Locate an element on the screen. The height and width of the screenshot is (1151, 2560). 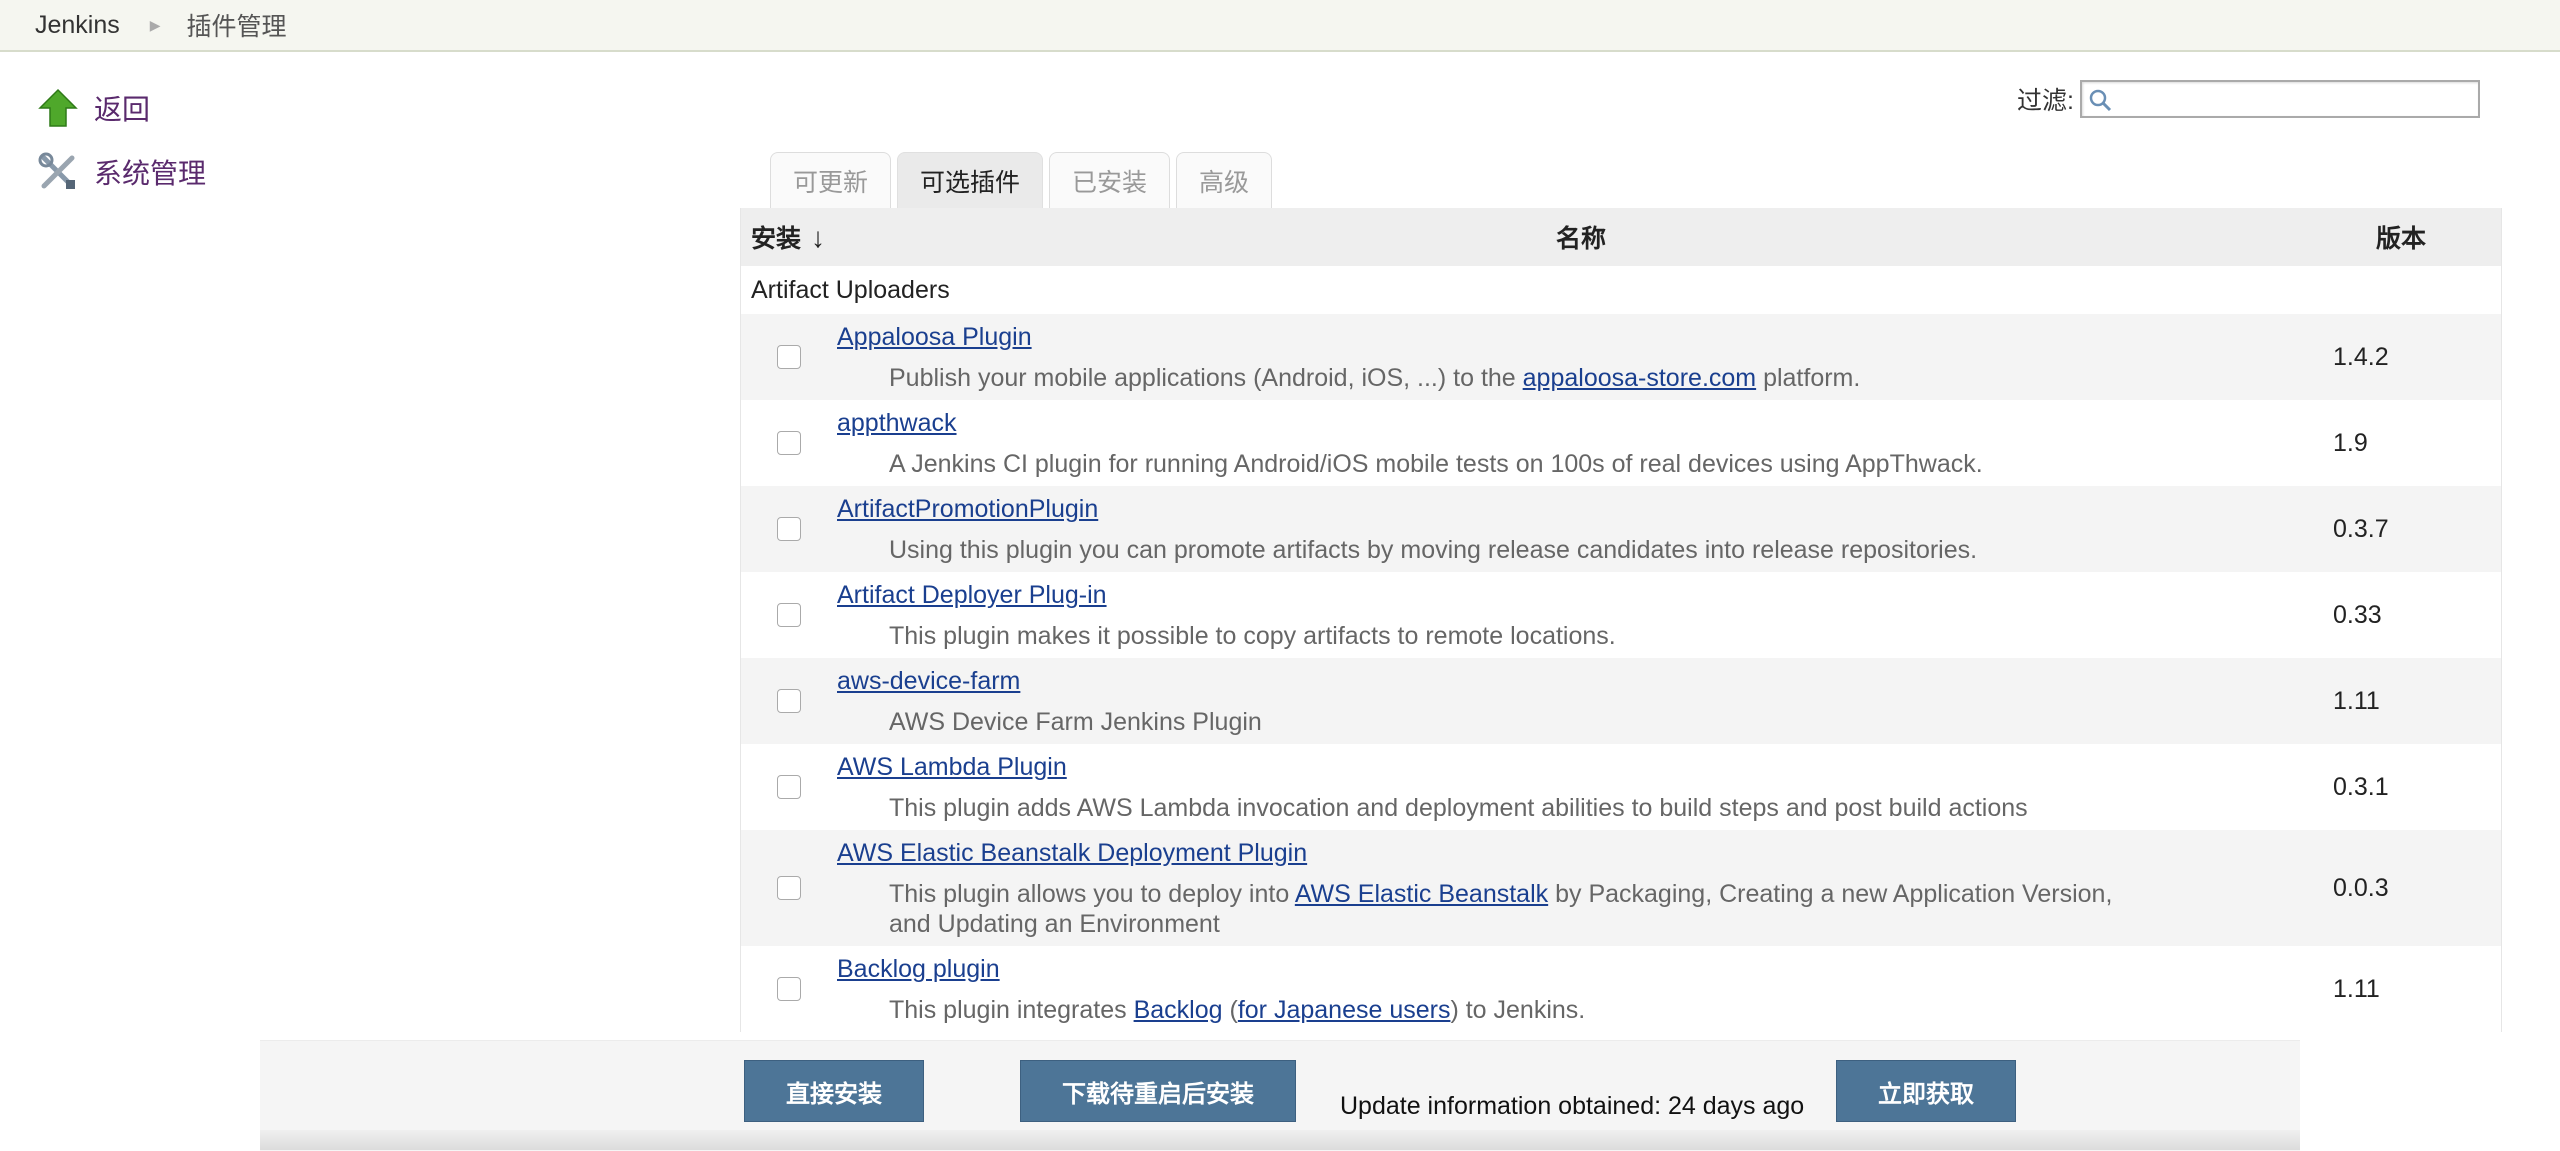
plugin-version: 0.33 is located at coordinates (2357, 614).